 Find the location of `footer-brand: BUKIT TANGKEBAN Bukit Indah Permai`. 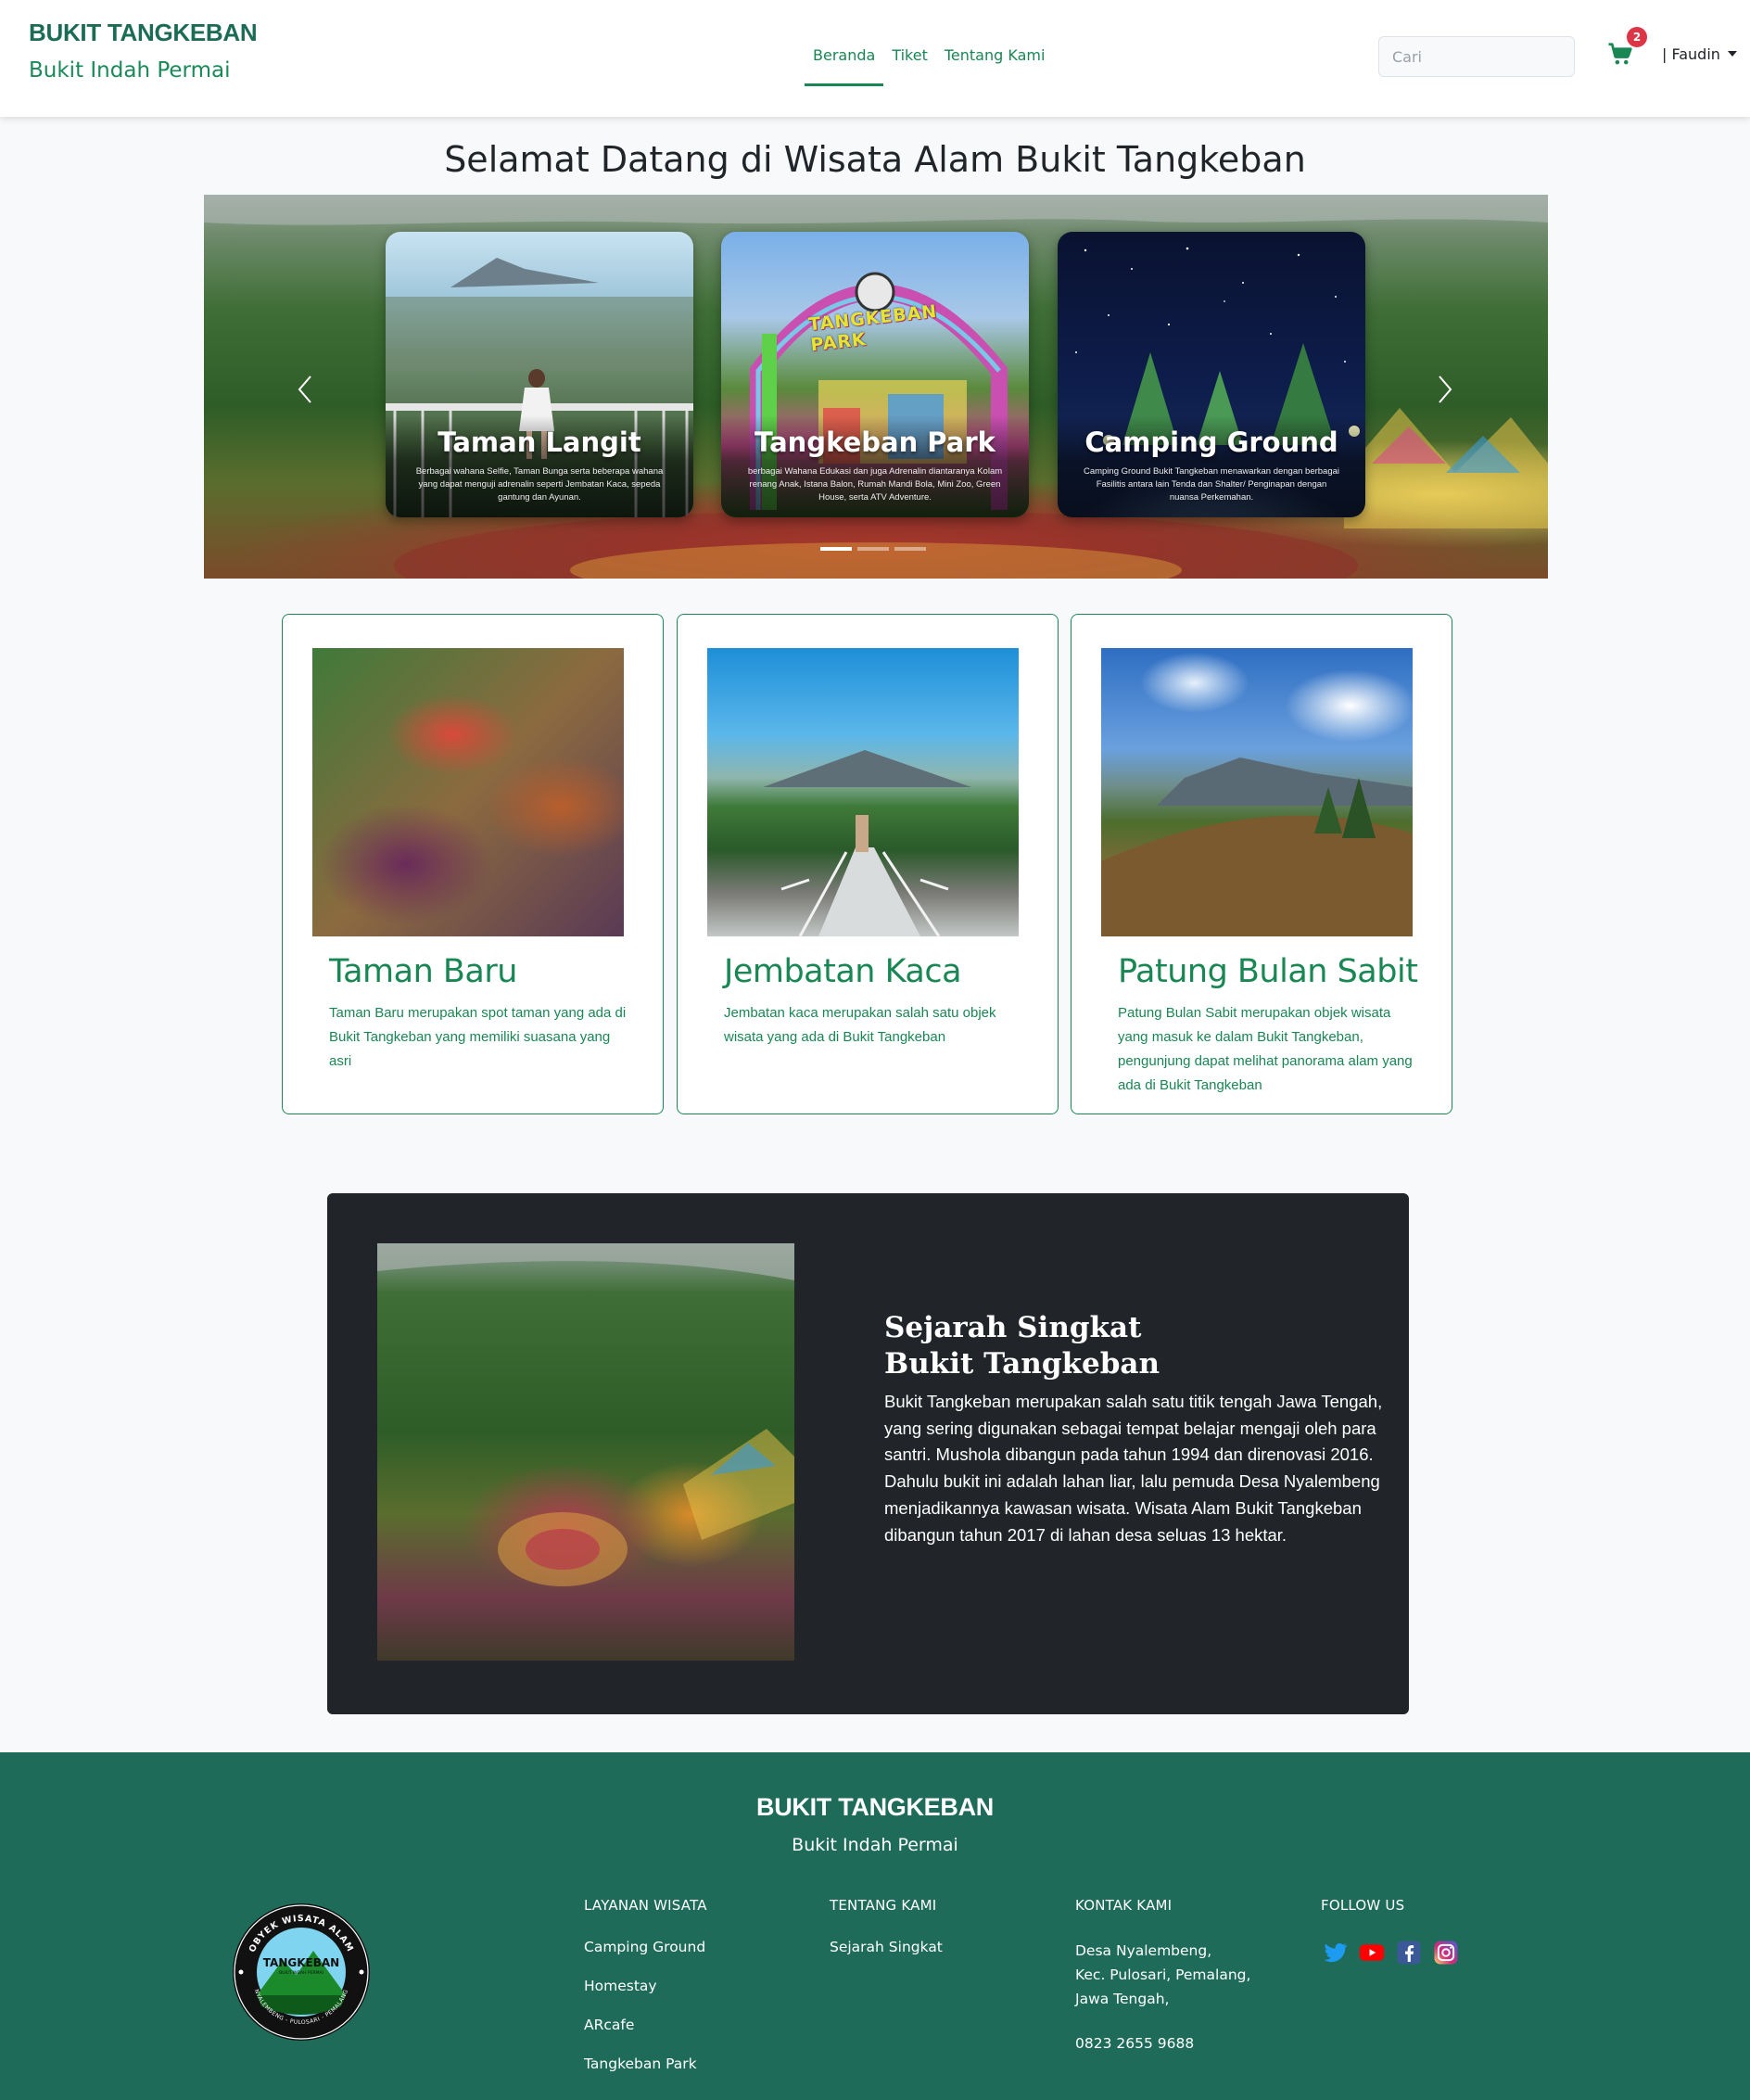

footer-brand: BUKIT TANGKEBAN Bukit Indah Permai is located at coordinates (875, 1824).